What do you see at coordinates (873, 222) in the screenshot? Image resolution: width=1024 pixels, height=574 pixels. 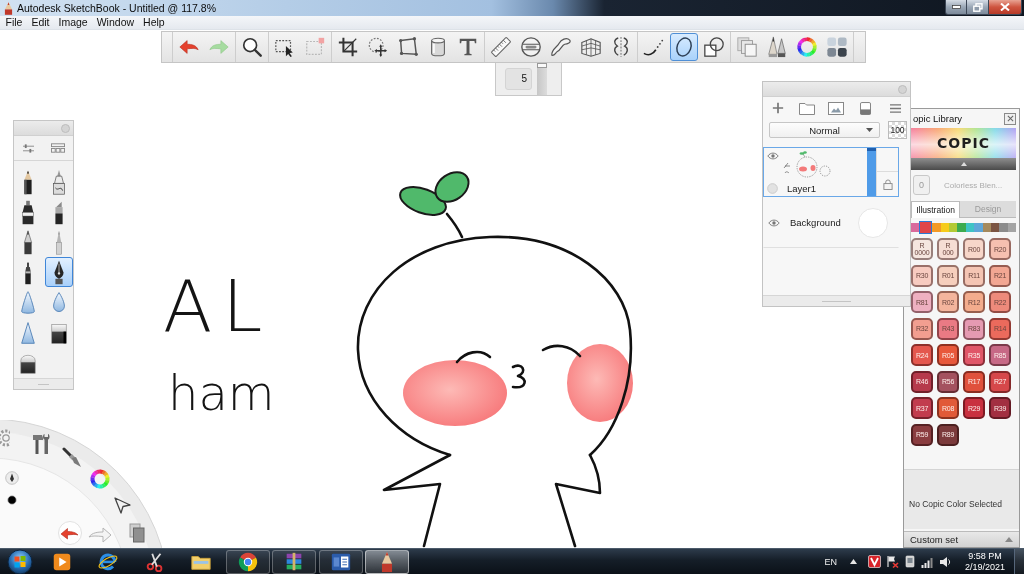 I see `color-circle-icon` at bounding box center [873, 222].